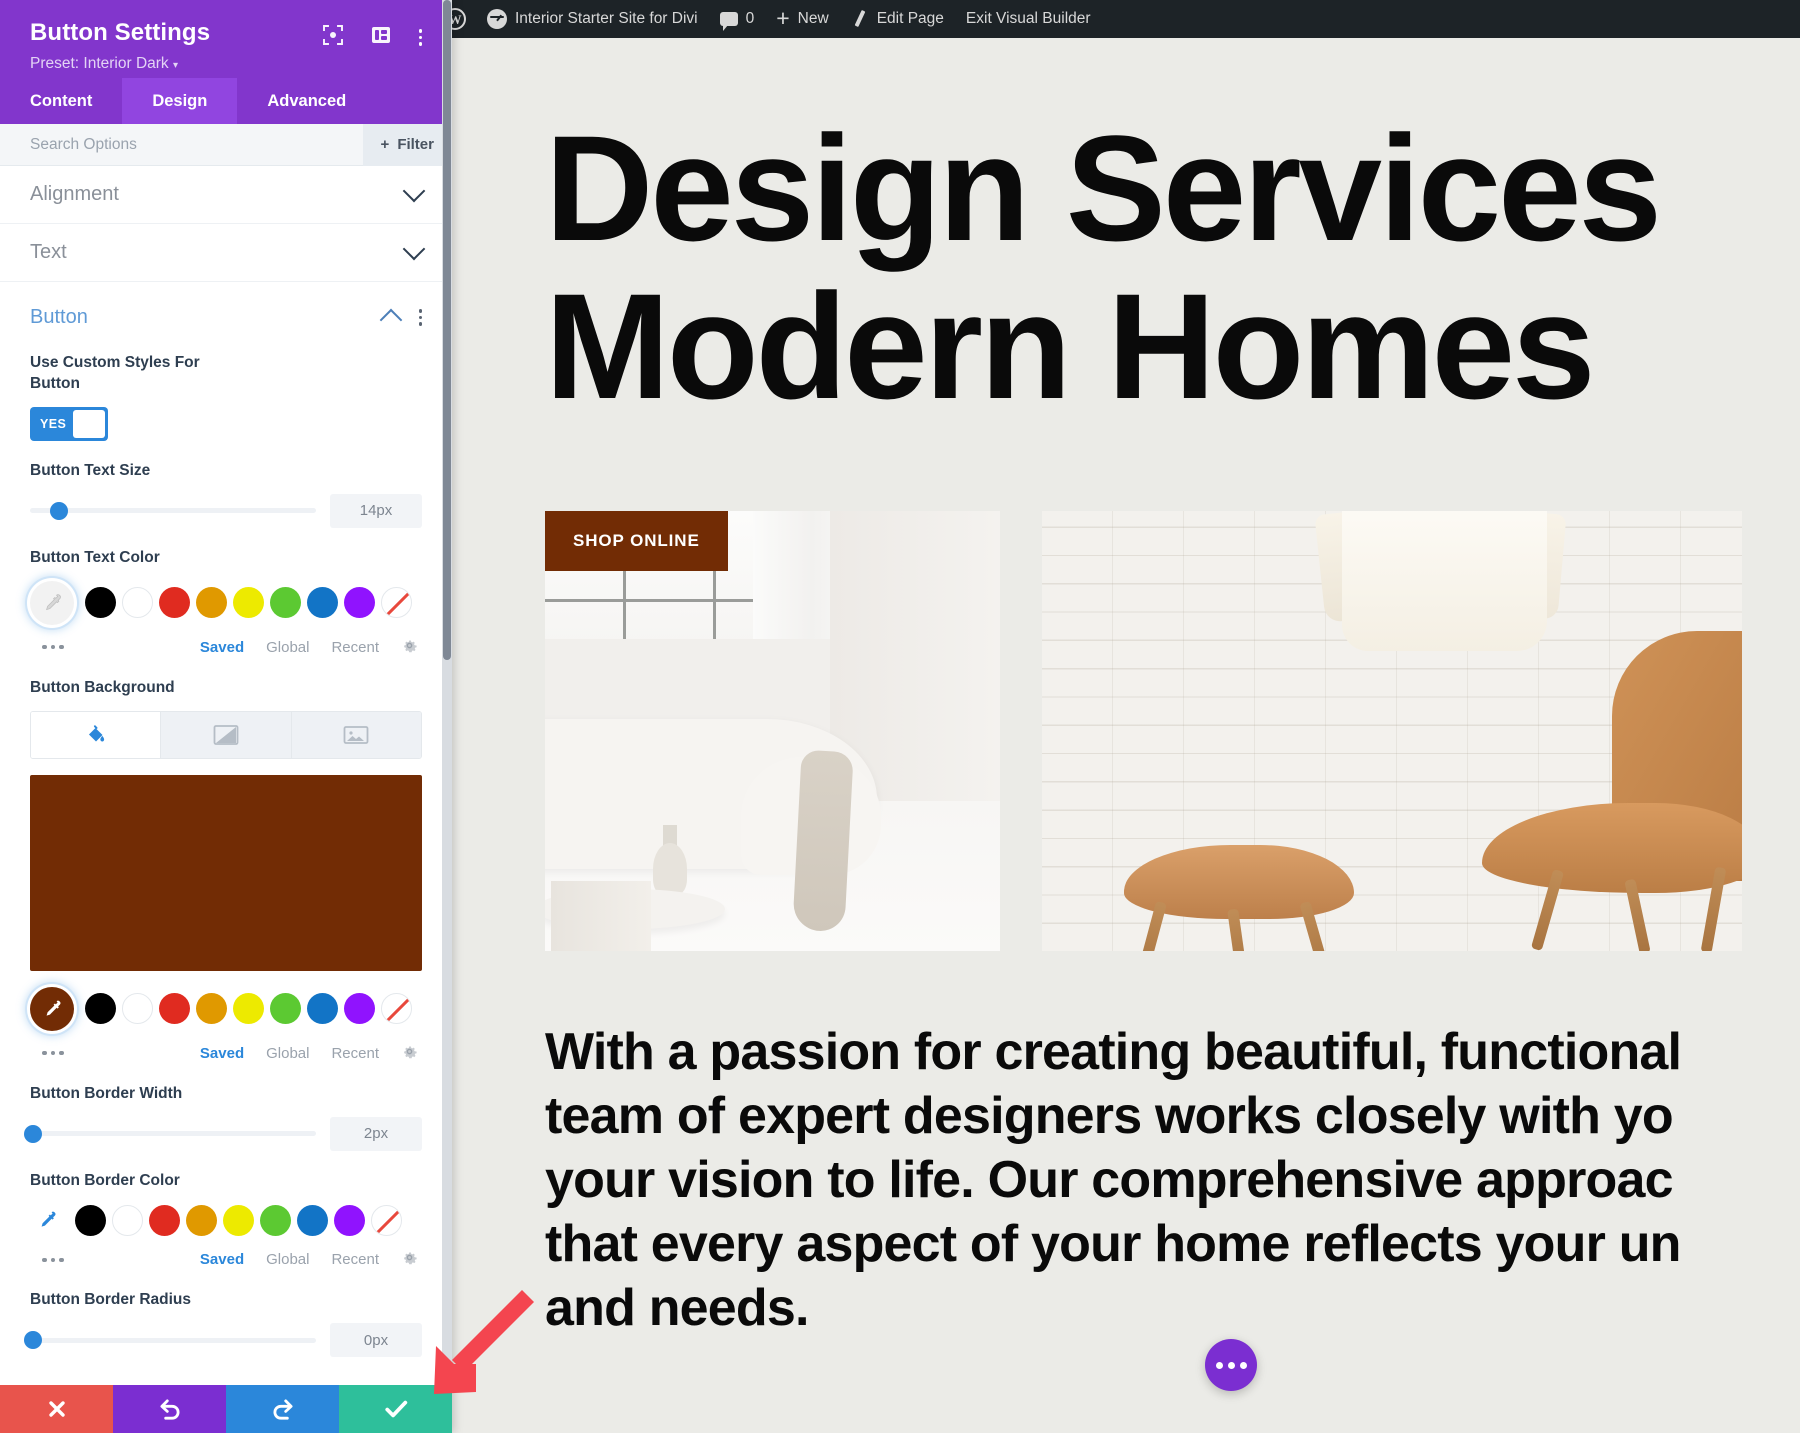 The image size is (1800, 1433). Describe the element at coordinates (332, 37) in the screenshot. I see `fullscreen-icon` at that location.